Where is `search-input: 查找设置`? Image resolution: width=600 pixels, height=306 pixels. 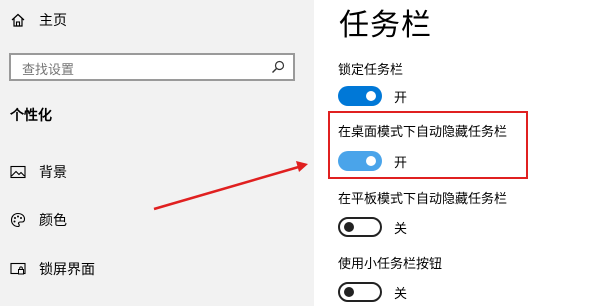 search-input: 查找设置 is located at coordinates (152, 67).